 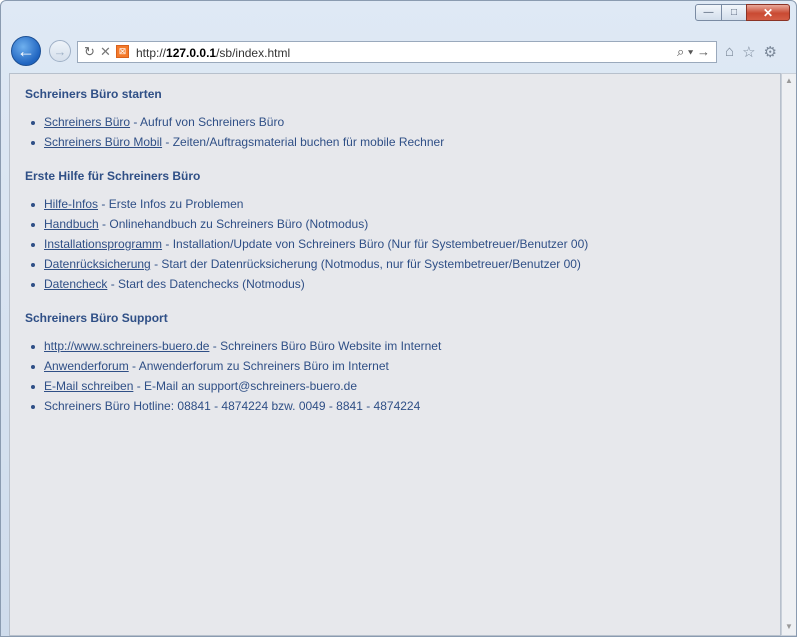 What do you see at coordinates (75, 284) in the screenshot?
I see `list-link: Datencheck` at bounding box center [75, 284].